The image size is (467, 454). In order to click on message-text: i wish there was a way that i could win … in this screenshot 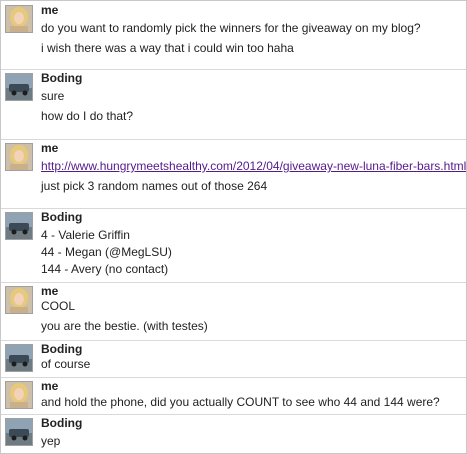, I will do `click(167, 48)`.